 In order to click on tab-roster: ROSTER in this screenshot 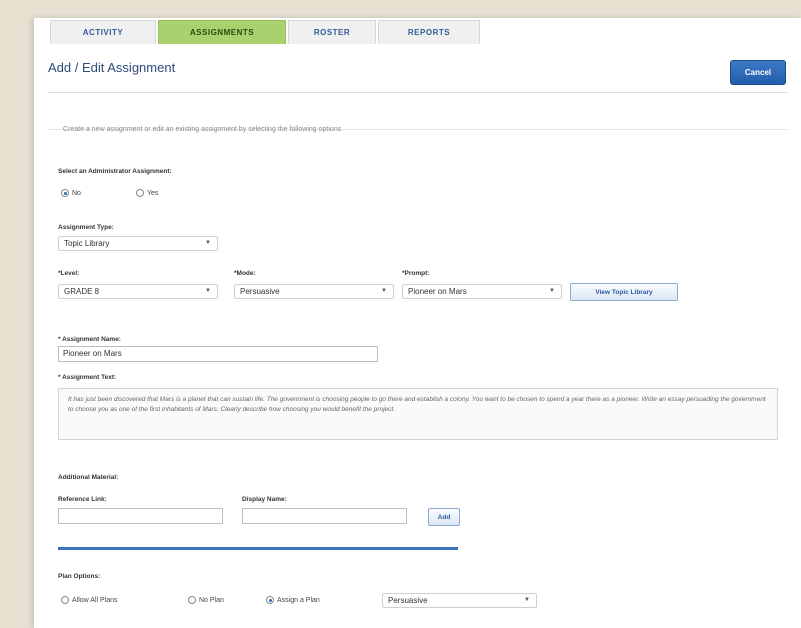, I will do `click(332, 32)`.